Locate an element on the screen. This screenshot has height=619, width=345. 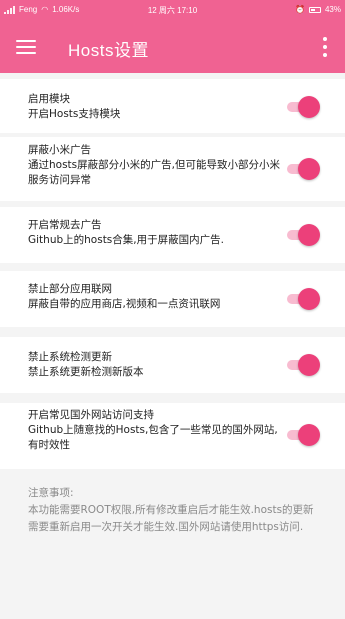
setting-description: Github上随意找的Hosts,包含了一些常见的国外网站,有时效性 is located at coordinates (153, 437).